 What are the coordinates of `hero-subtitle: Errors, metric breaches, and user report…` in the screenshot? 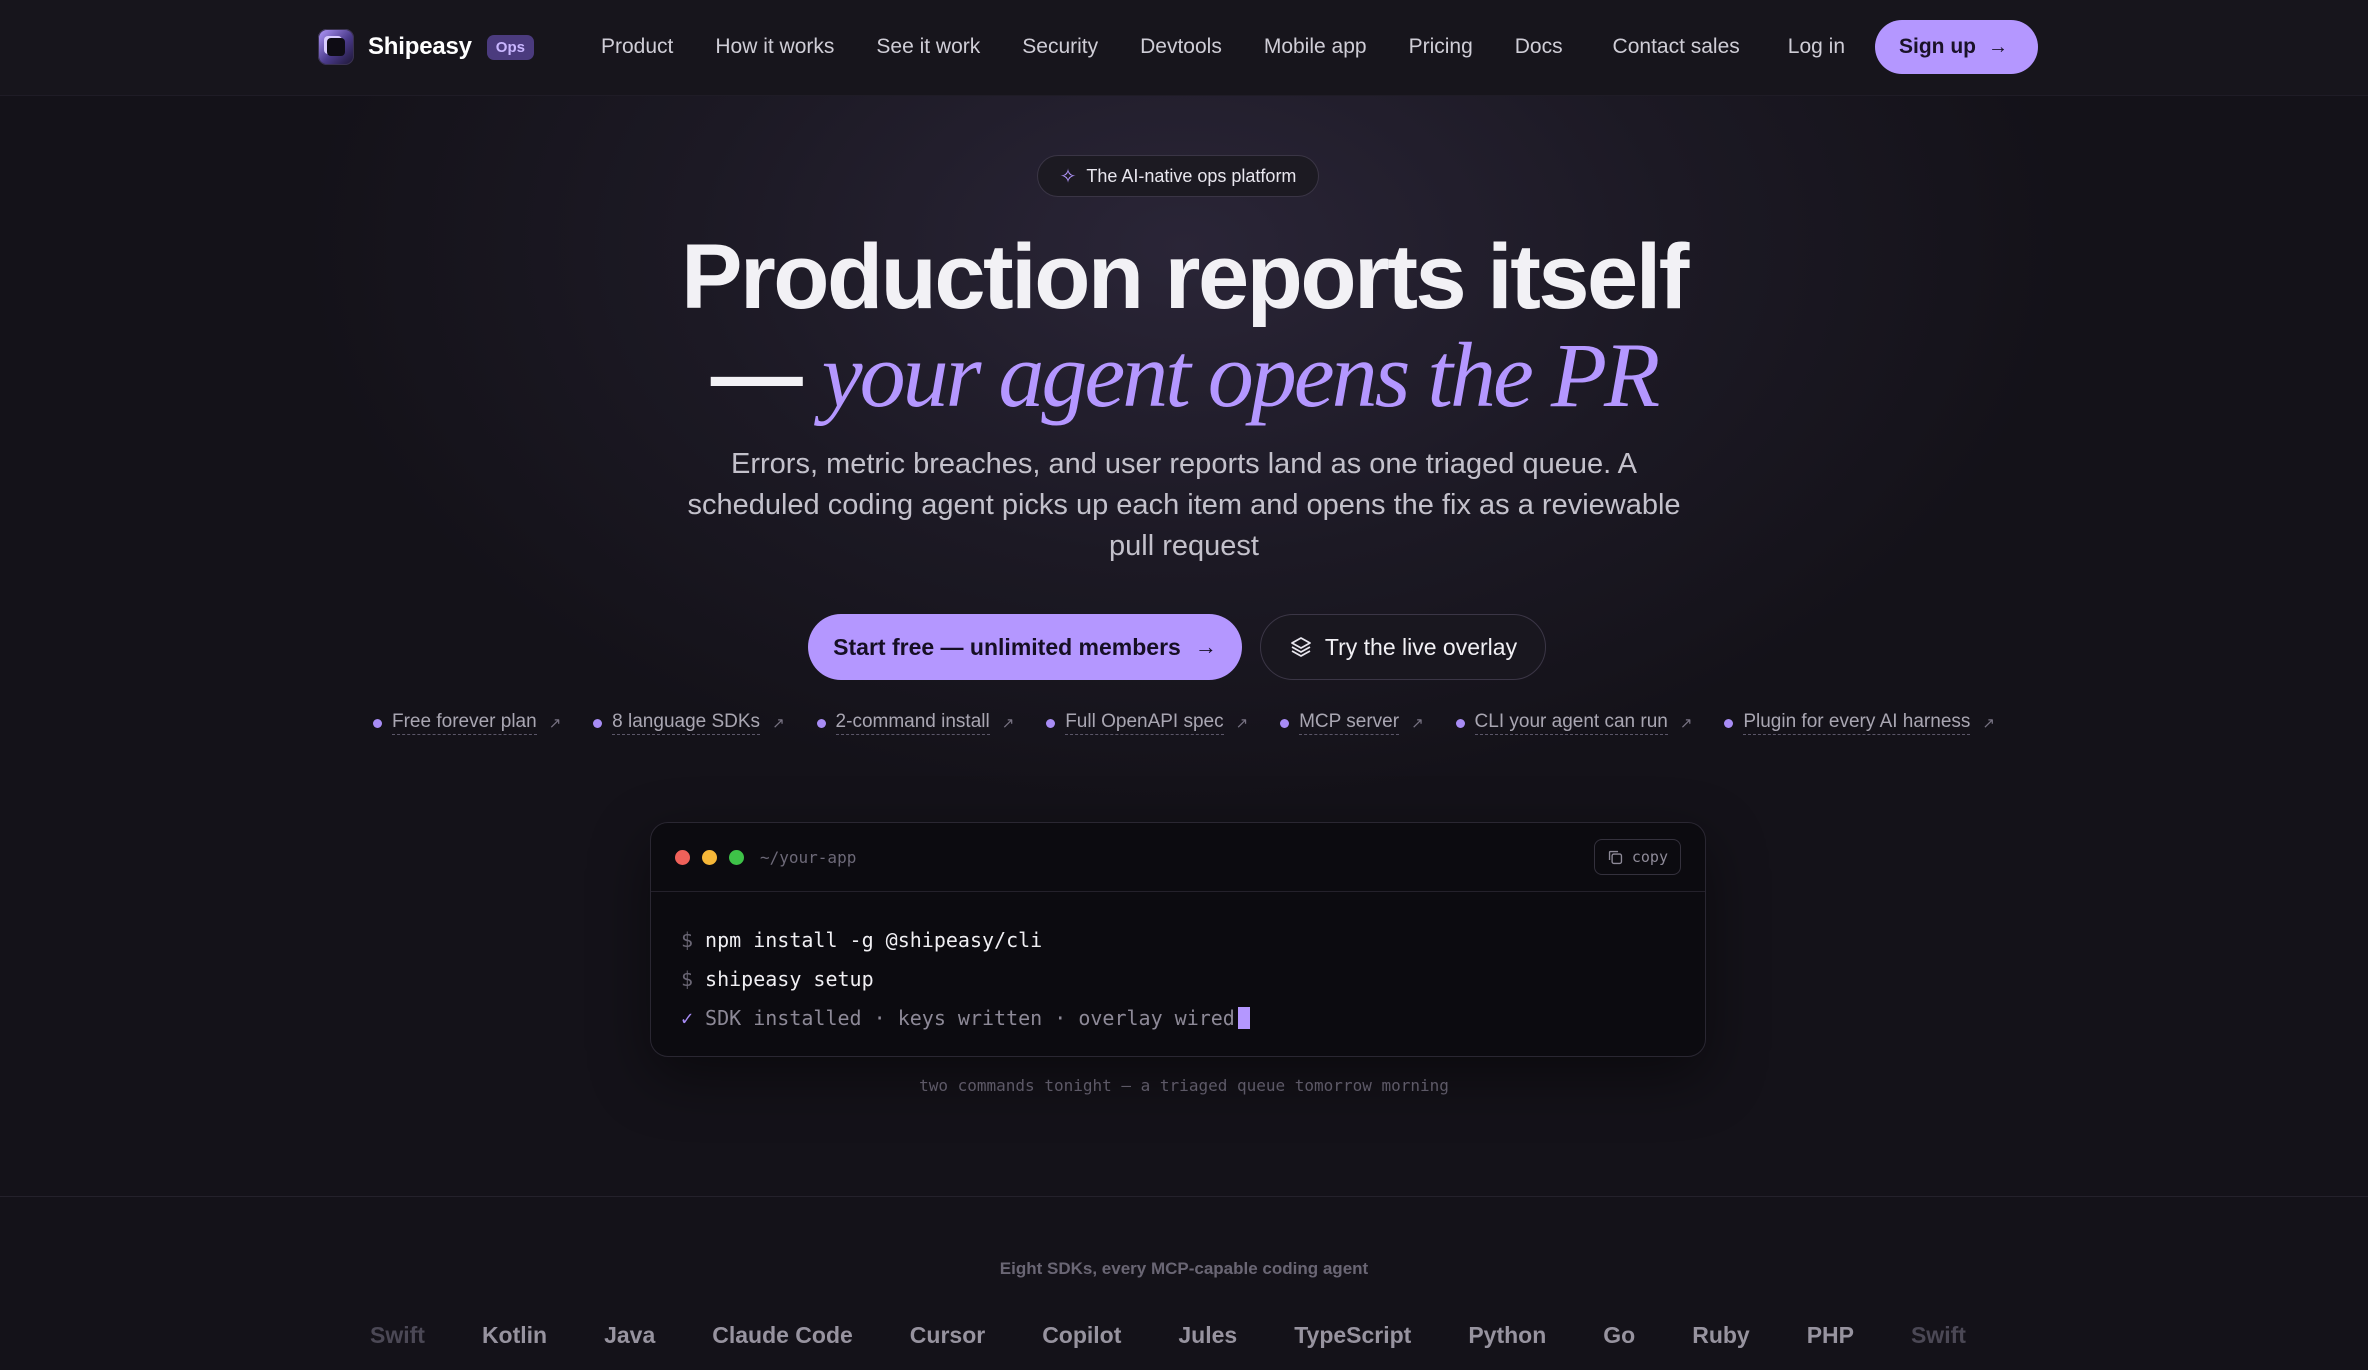 It's located at (1184, 505).